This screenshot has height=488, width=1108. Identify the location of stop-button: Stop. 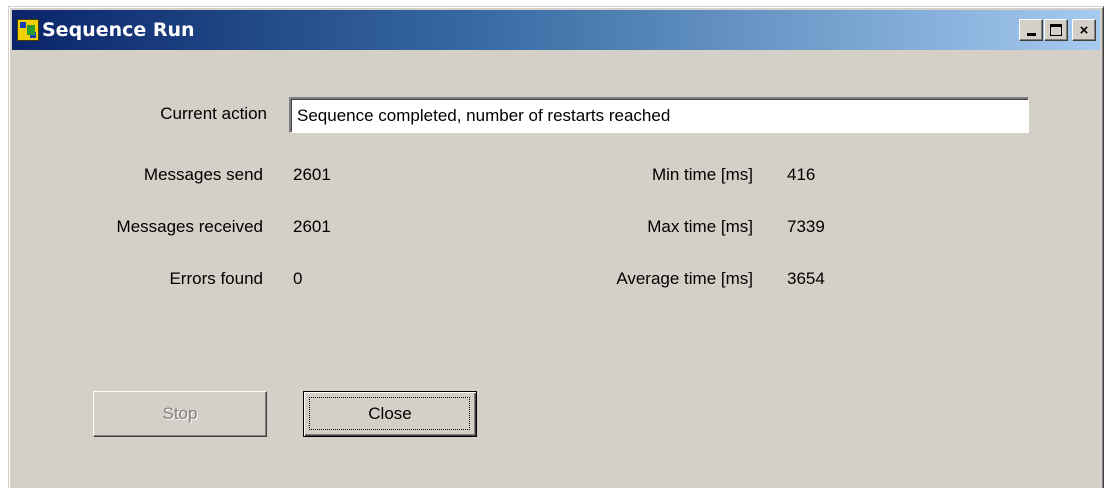
(180, 414).